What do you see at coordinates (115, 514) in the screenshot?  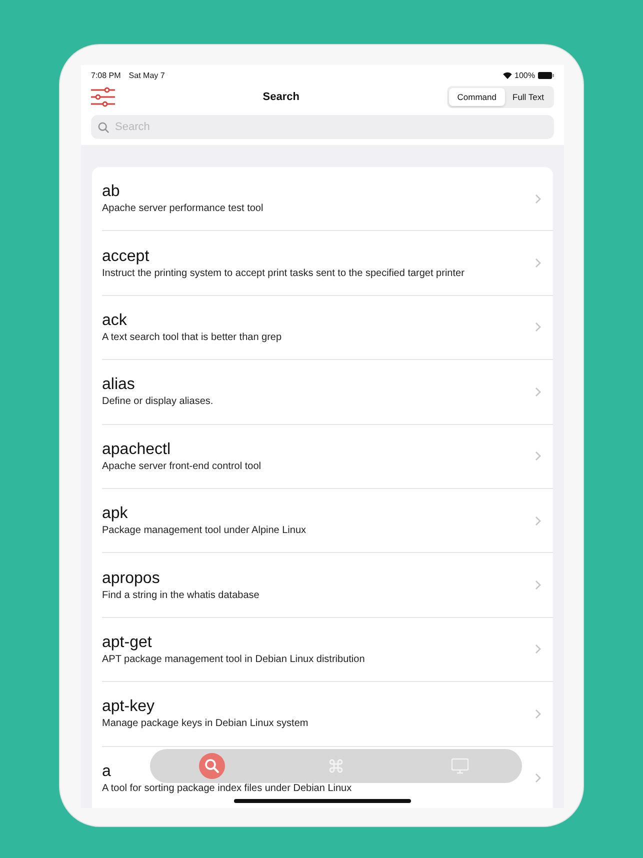 I see `command-name: apk` at bounding box center [115, 514].